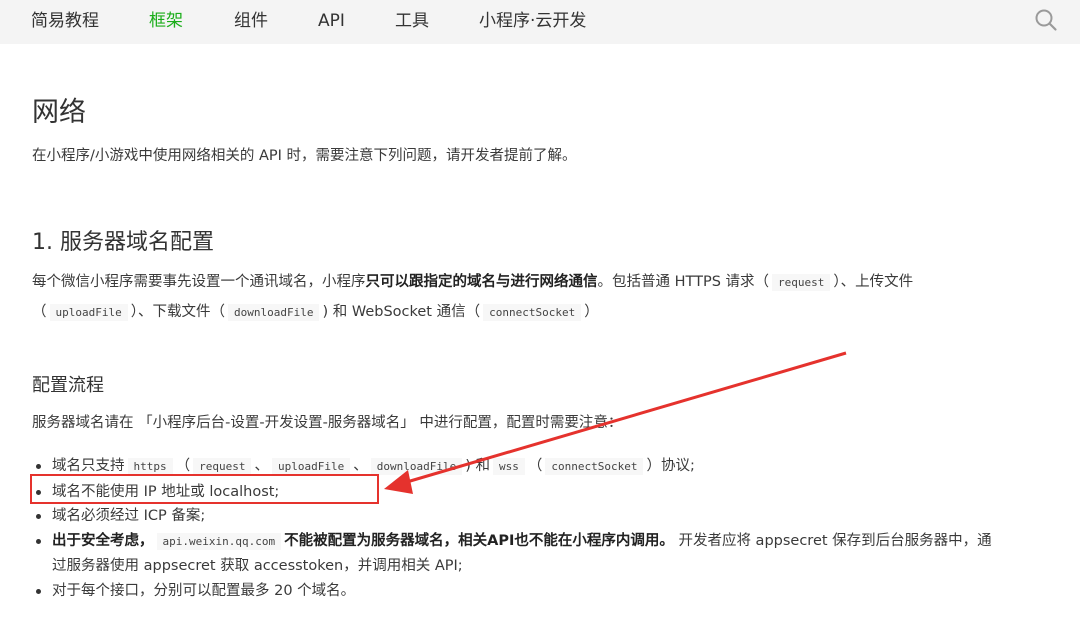 Image resolution: width=1080 pixels, height=626 pixels. I want to click on text: 每个微信小程序需要事先设置一个通讯域名，小程序, so click(199, 282).